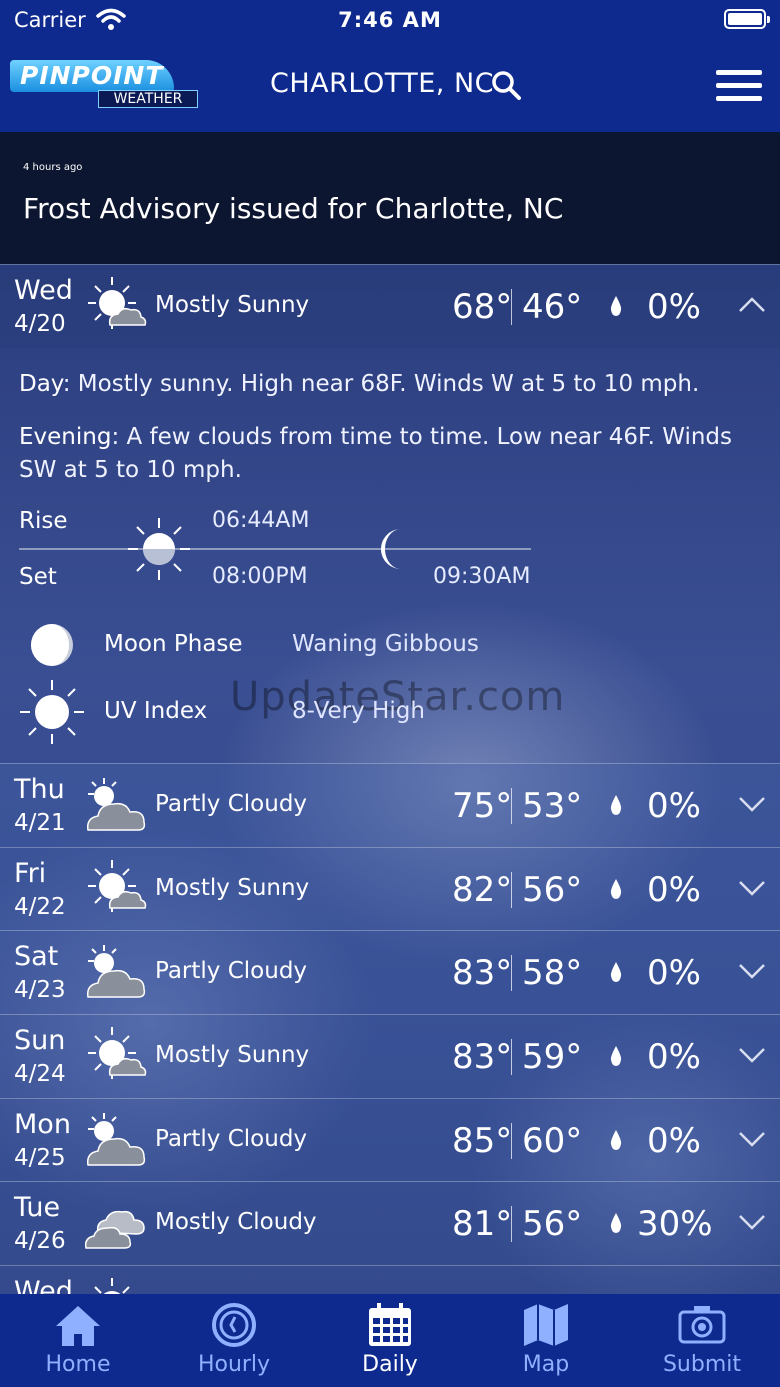  I want to click on rise-label: Rise, so click(43, 521).